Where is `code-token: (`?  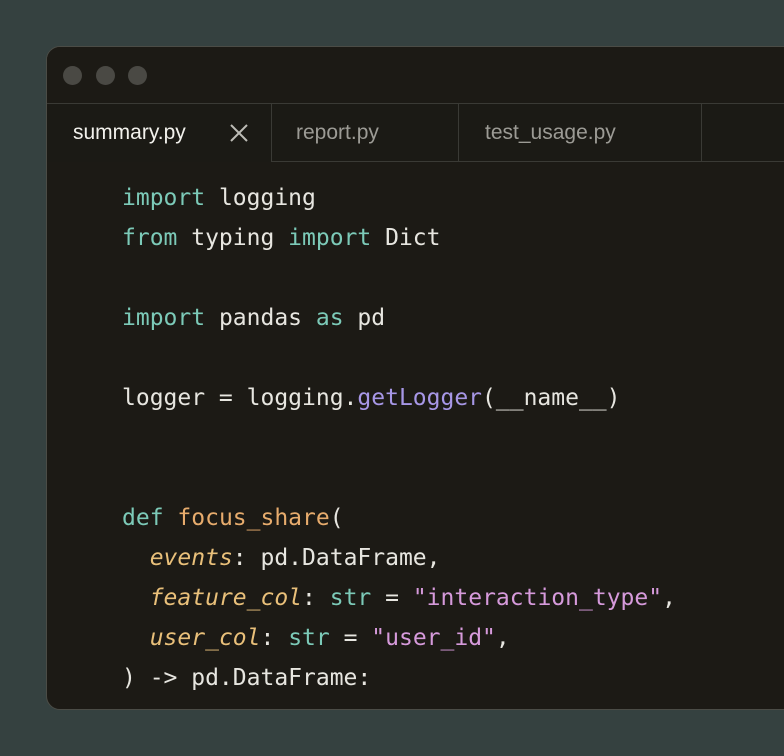 code-token: ( is located at coordinates (336, 518).